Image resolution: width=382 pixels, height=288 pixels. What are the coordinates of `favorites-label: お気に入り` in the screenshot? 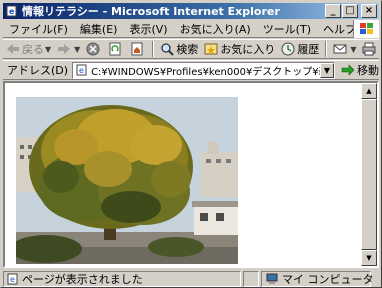 It's located at (248, 49).